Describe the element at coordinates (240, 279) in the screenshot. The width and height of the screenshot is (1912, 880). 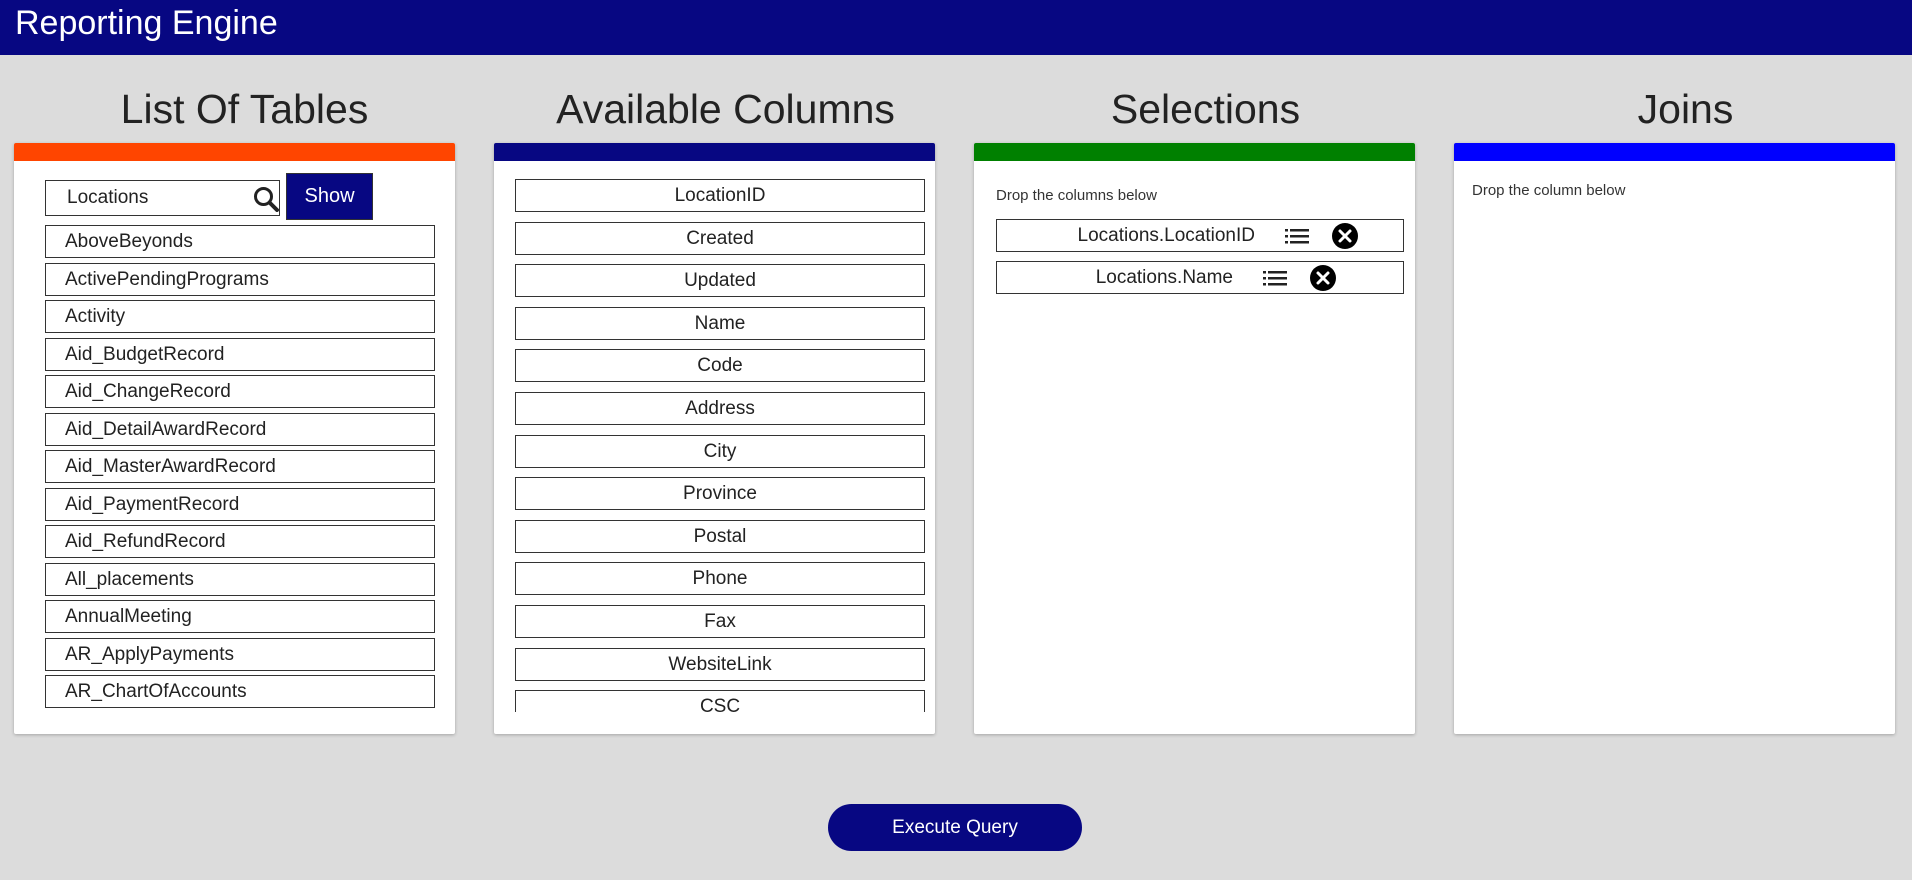
I see `table-list-item: ActivePendingPrograms` at that location.